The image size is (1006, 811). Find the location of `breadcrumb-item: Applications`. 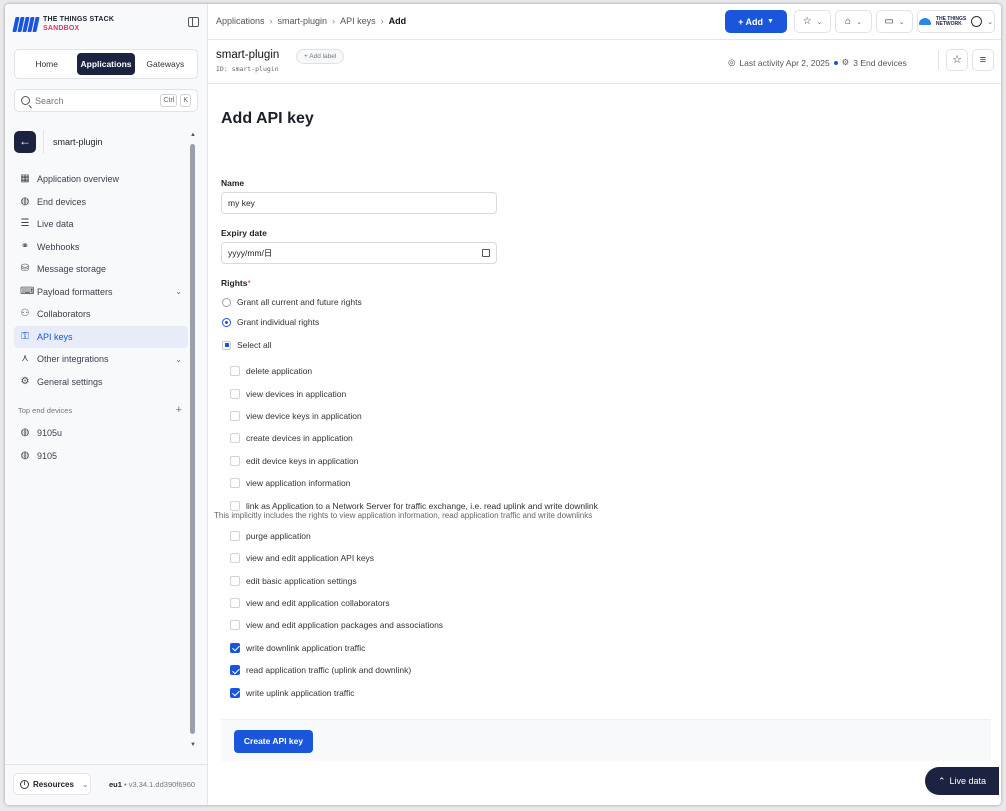

breadcrumb-item: Applications is located at coordinates (240, 21).